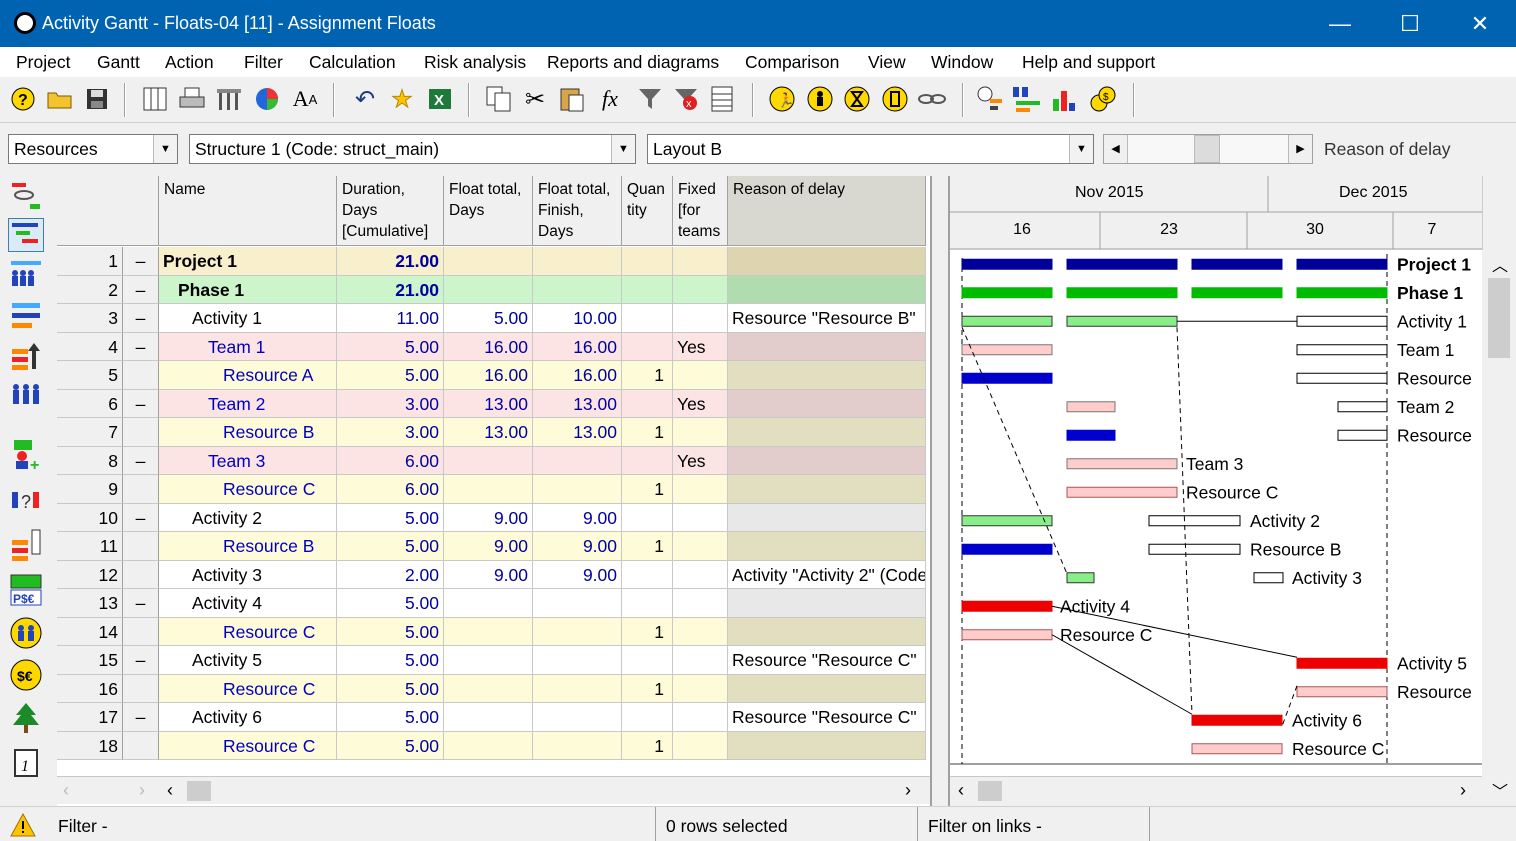 This screenshot has width=1516, height=841. What do you see at coordinates (26, 315) in the screenshot?
I see `bars-view-icon` at bounding box center [26, 315].